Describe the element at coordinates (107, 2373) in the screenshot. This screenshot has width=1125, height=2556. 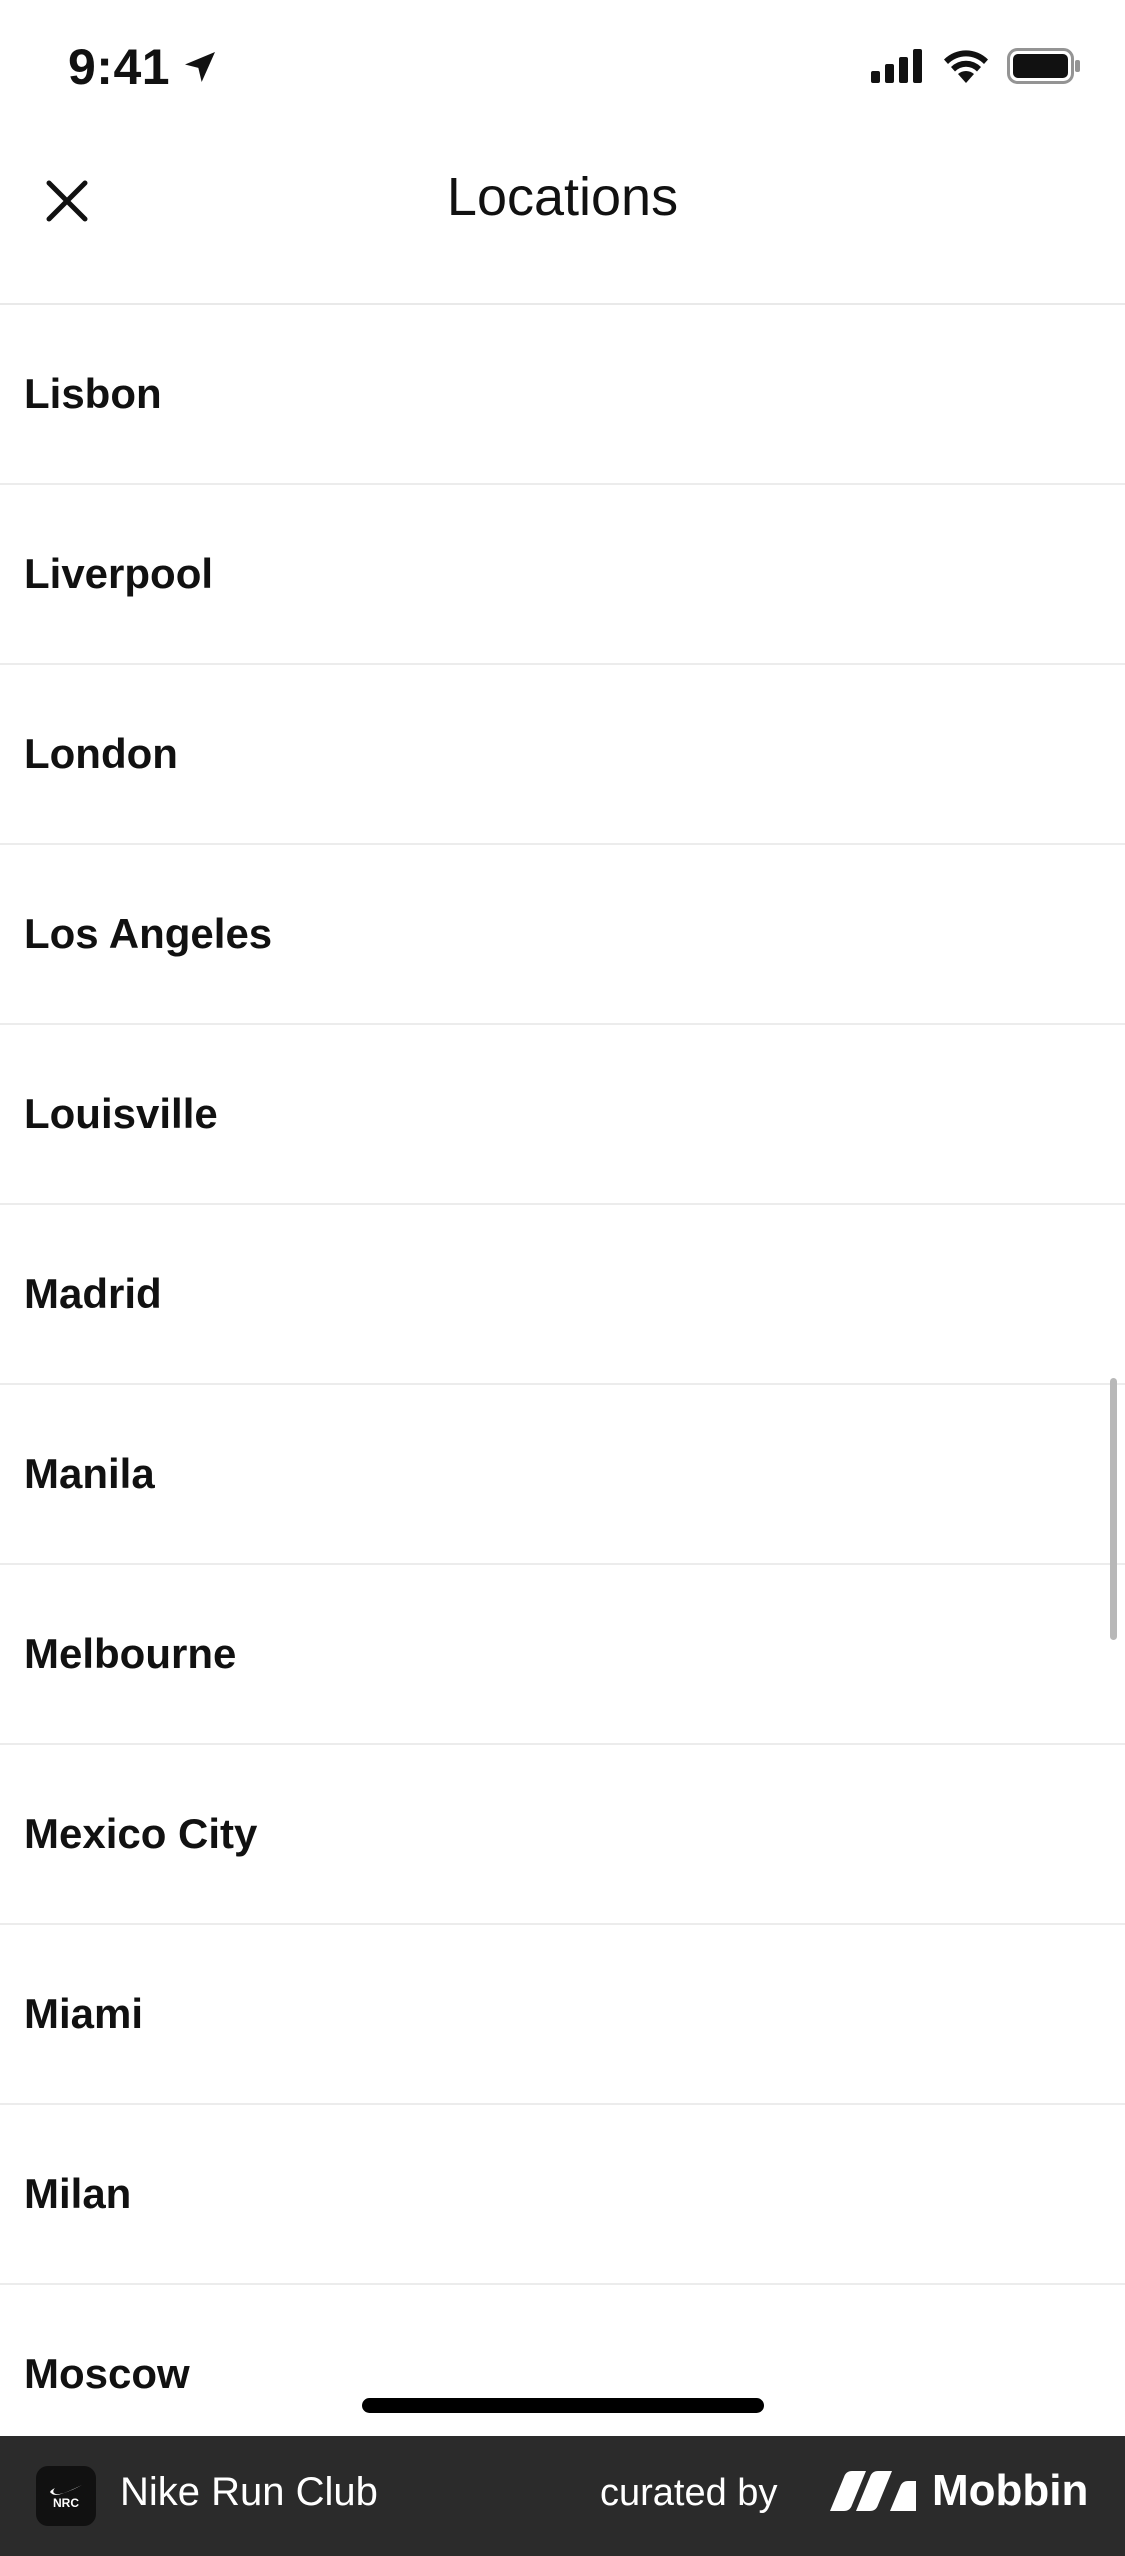
I see `location-label: Moscow` at that location.